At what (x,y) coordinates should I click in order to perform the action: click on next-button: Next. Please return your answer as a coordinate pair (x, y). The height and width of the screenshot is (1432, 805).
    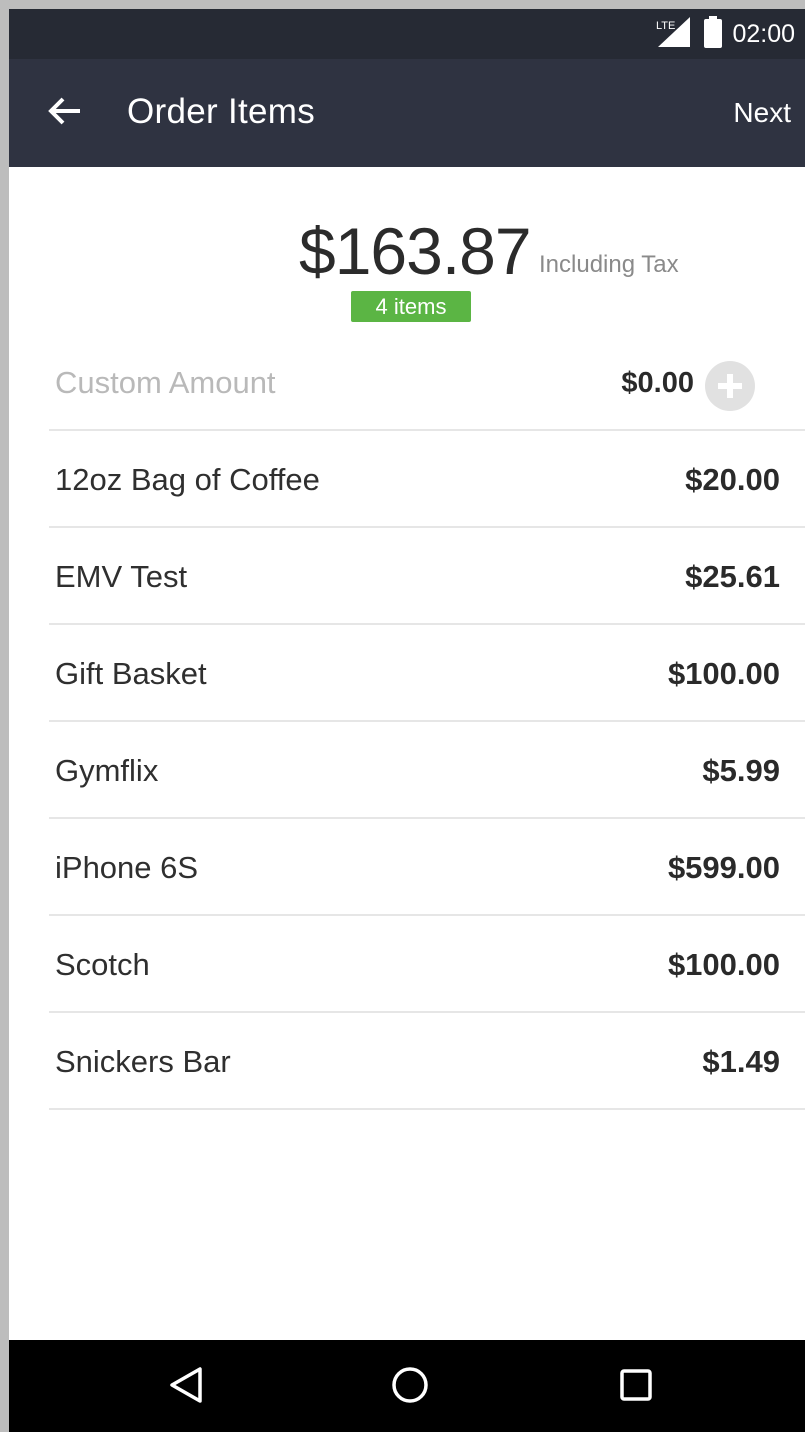
    Looking at the image, I should click on (762, 113).